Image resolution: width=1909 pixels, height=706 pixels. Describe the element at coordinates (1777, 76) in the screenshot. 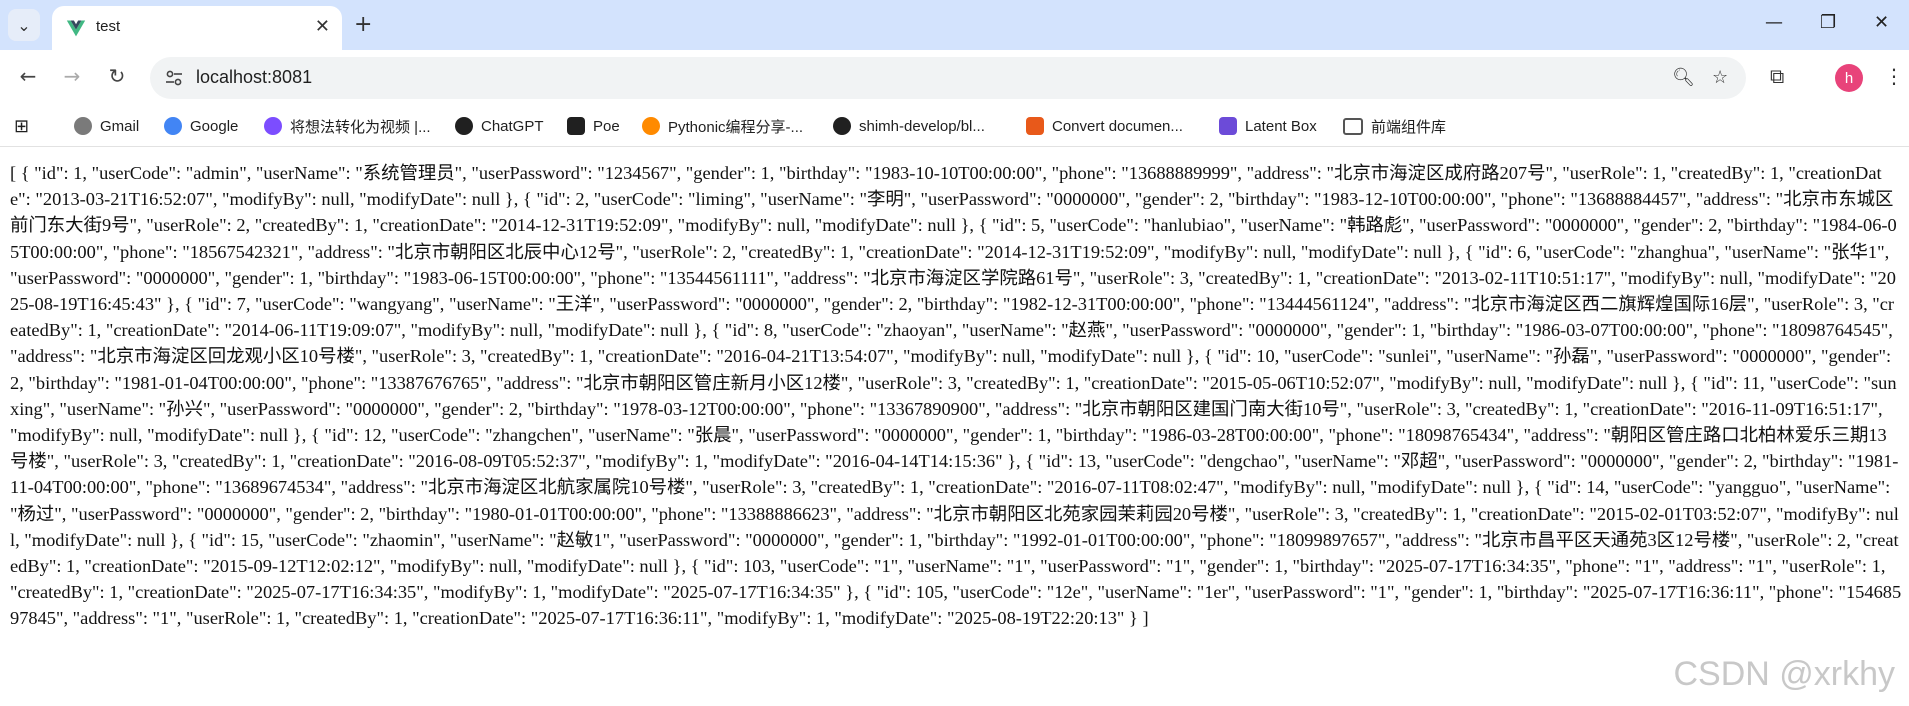

I see `extensions-icon: ⧉` at that location.